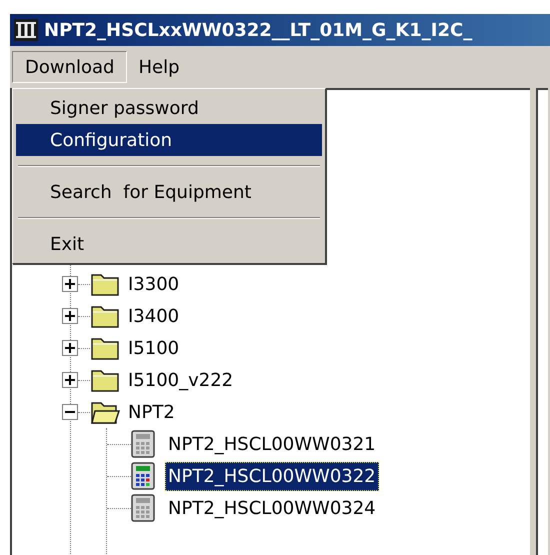 This screenshot has height=555, width=550. What do you see at coordinates (169, 140) in the screenshot?
I see `menu-item: Configuration` at bounding box center [169, 140].